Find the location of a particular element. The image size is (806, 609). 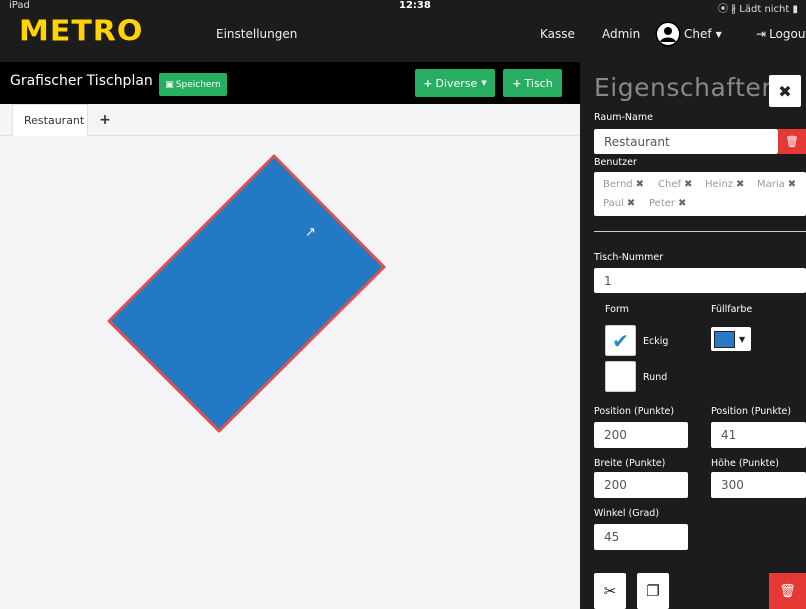

device-status-bar: iPad 12:38 ⦿ ∦ Lädt nicht ▮ is located at coordinates (403, 7).